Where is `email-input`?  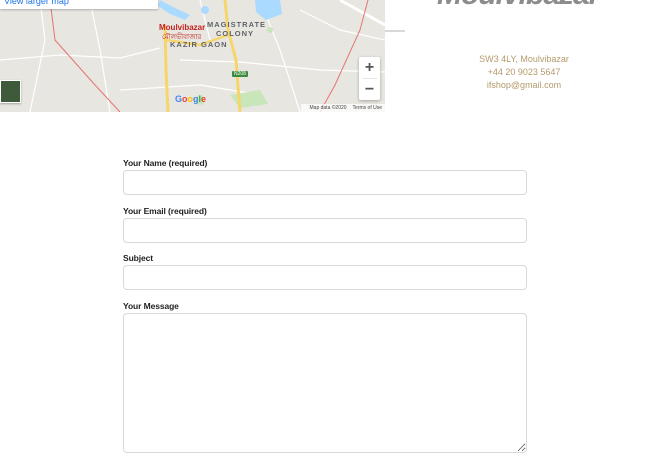 email-input is located at coordinates (325, 230).